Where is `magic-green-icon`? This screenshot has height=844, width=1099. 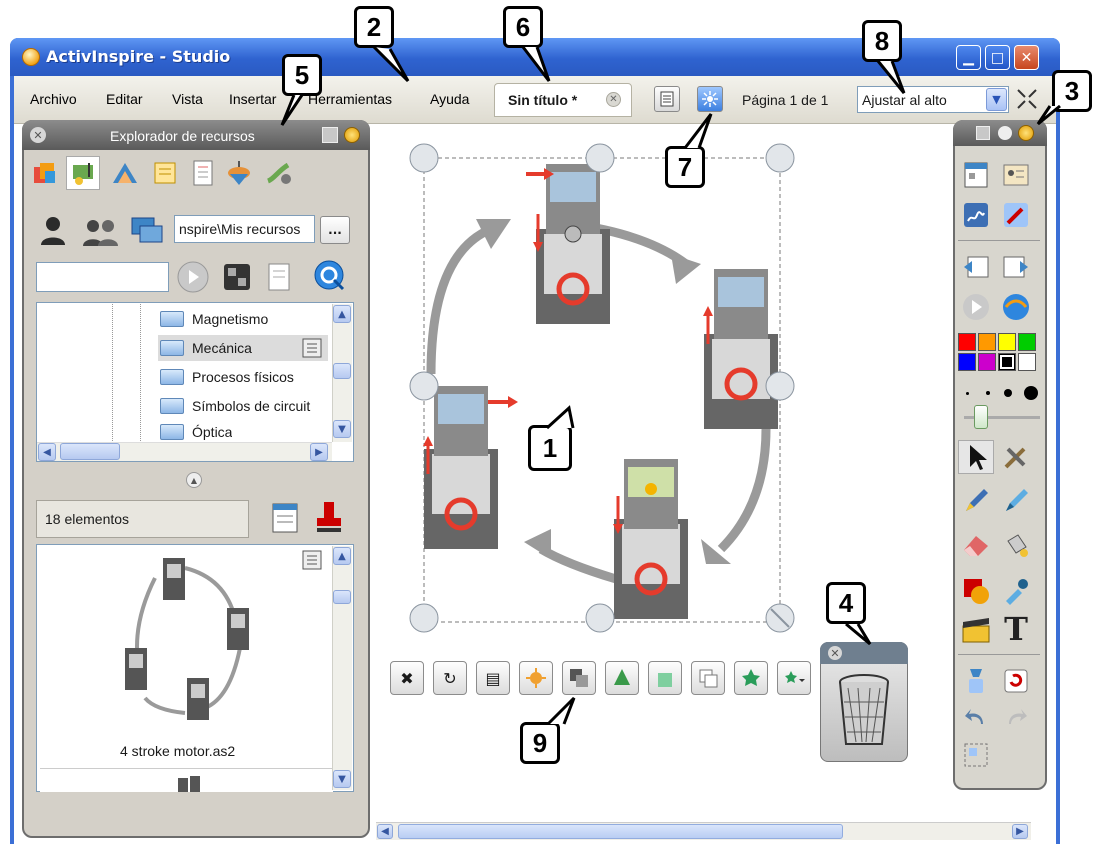
magic-green-icon is located at coordinates (751, 678).